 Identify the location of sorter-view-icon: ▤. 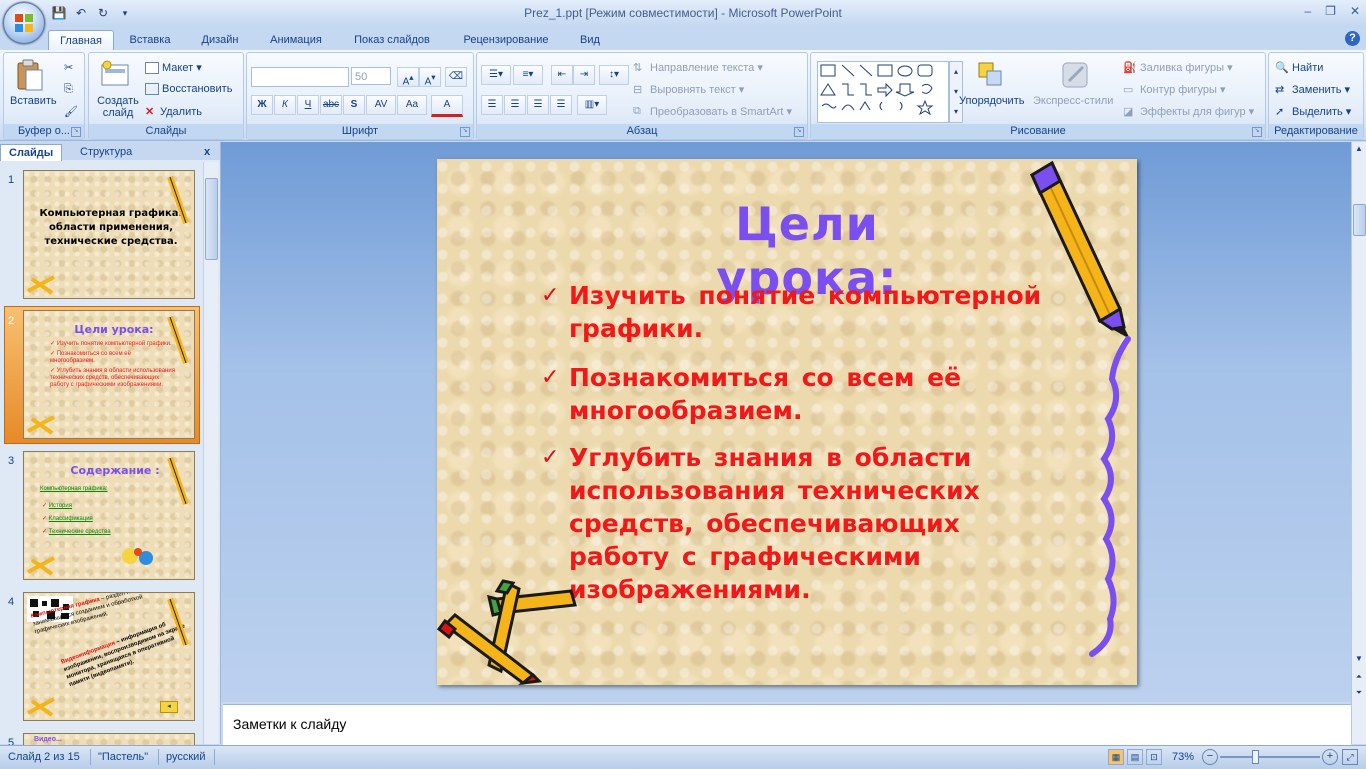
(1135, 757).